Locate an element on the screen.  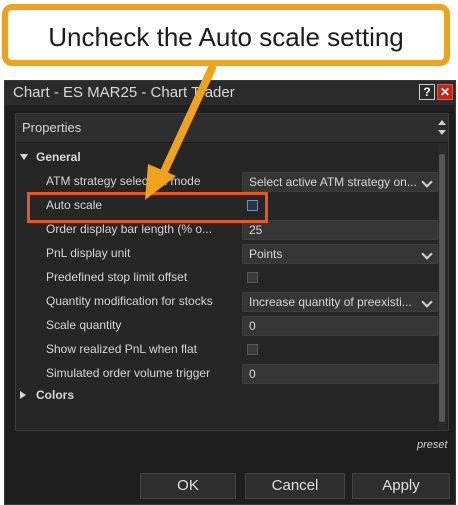
arrow-head is located at coordinates (160, 182).